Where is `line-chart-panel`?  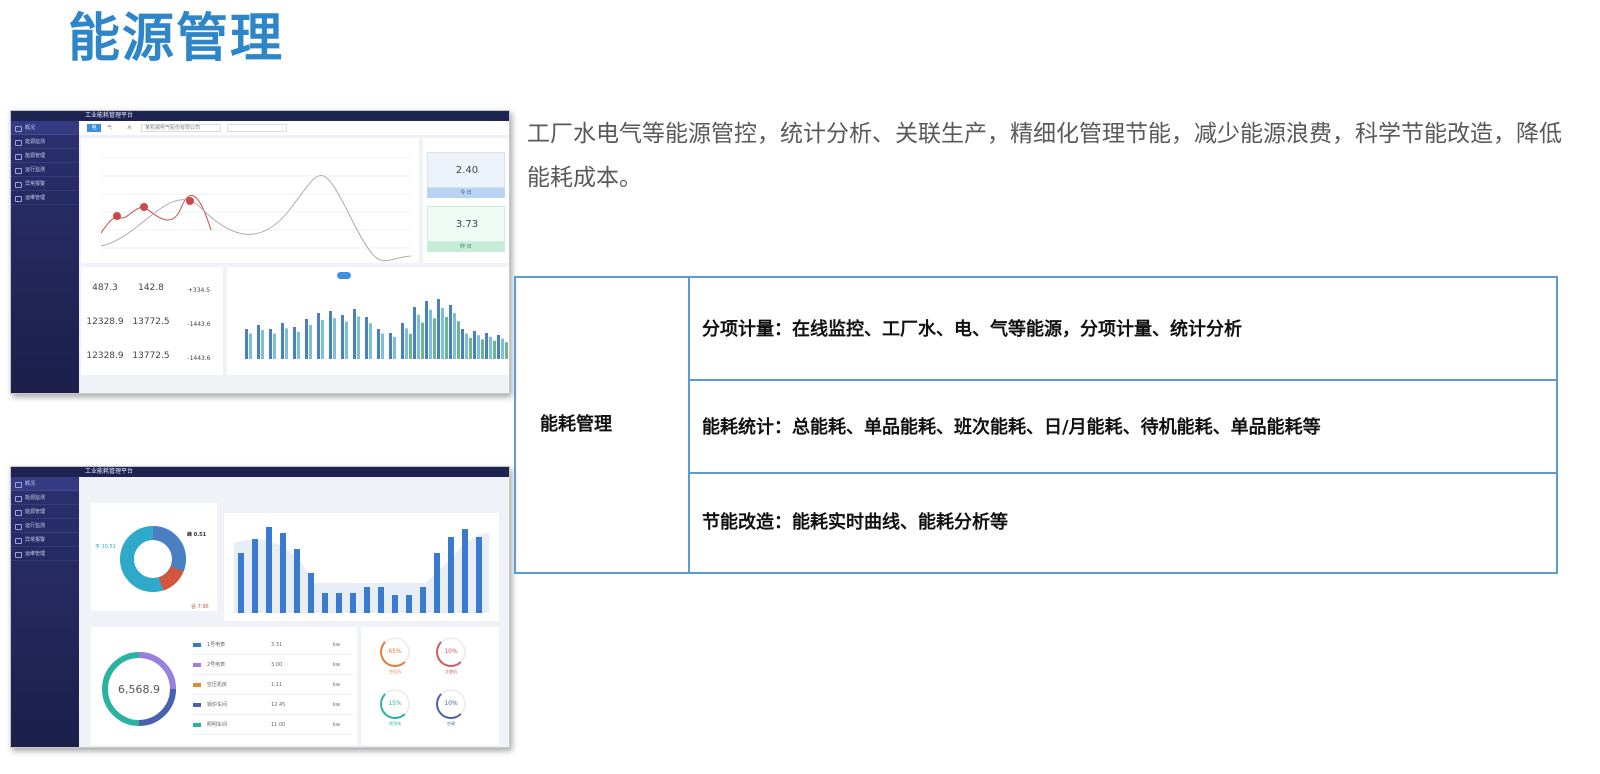 line-chart-panel is located at coordinates (250, 200).